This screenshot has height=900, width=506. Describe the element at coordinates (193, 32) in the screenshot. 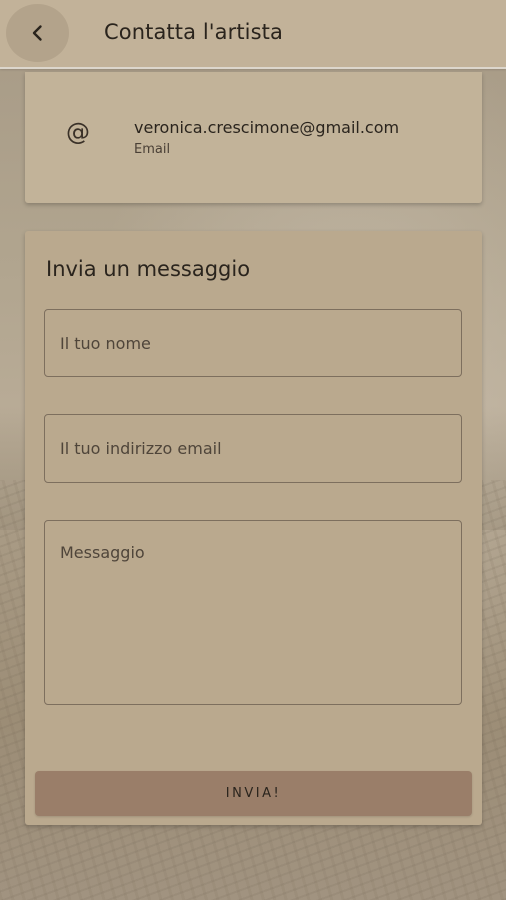

I see `page-title: Contatta l'artista` at that location.